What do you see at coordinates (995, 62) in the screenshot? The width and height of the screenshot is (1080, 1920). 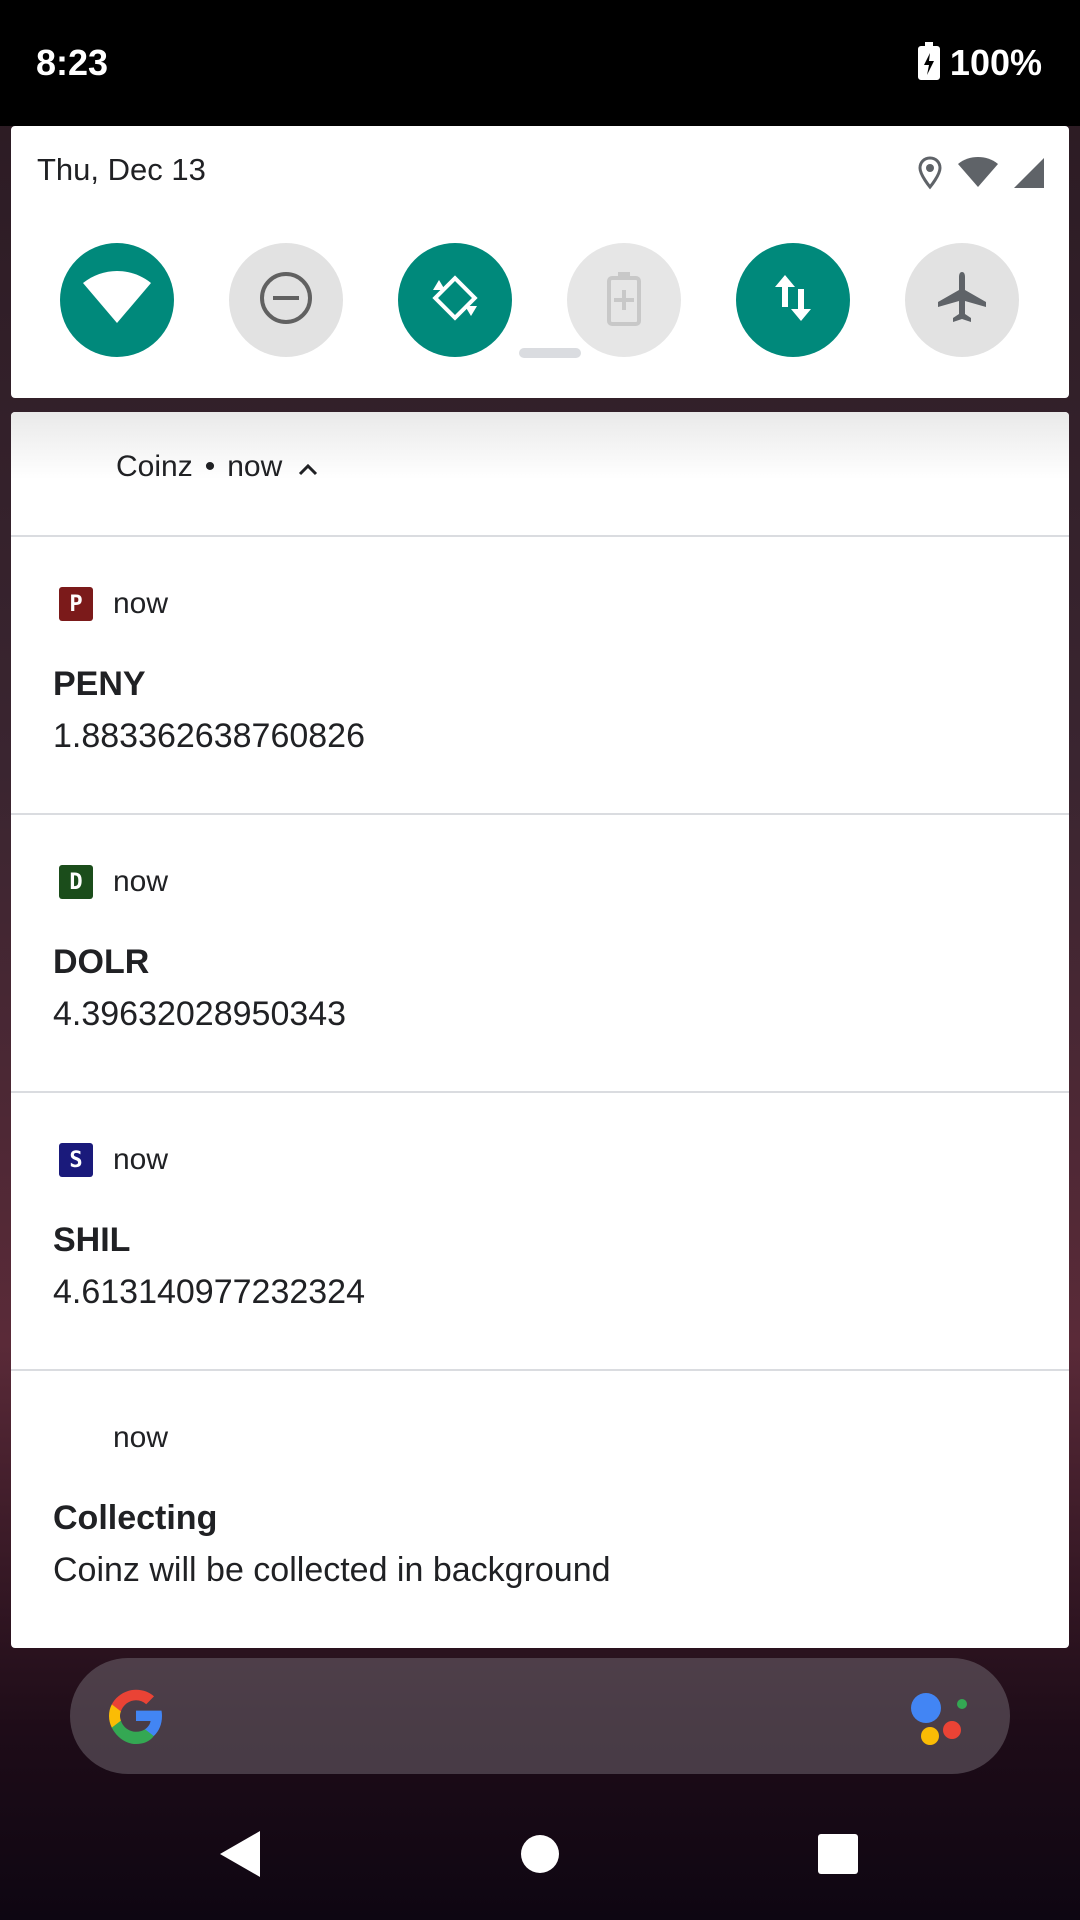 I see `battery-percent: 100%` at bounding box center [995, 62].